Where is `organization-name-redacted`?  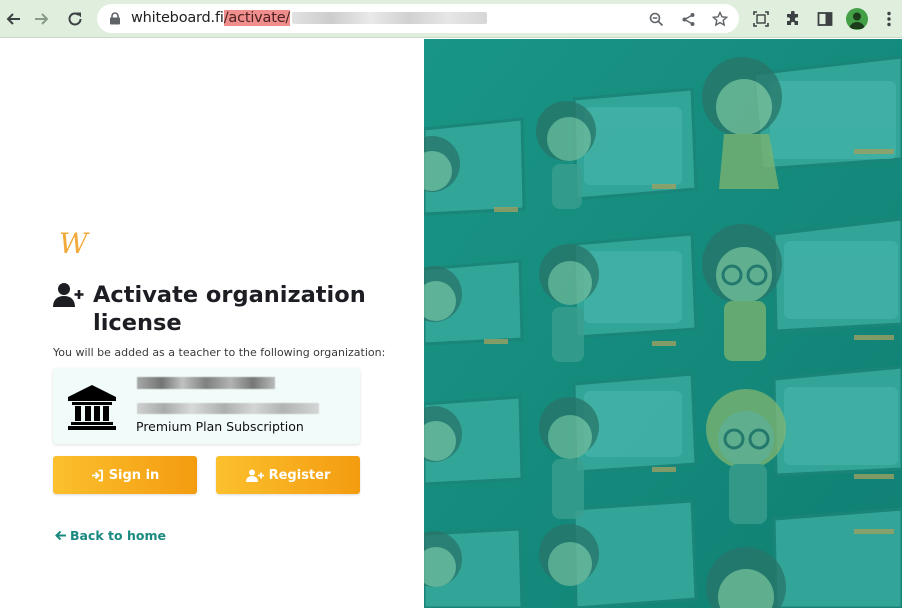
organization-name-redacted is located at coordinates (206, 383).